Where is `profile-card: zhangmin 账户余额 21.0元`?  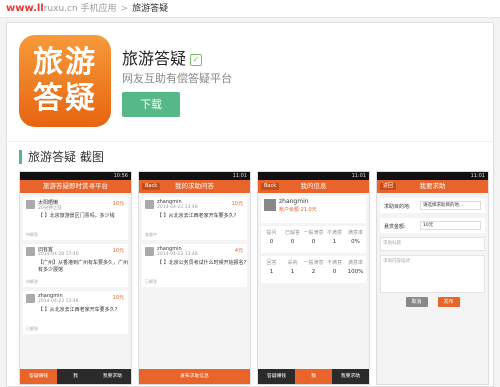 profile-card: zhangmin 账户余额 21.0元 is located at coordinates (313, 209).